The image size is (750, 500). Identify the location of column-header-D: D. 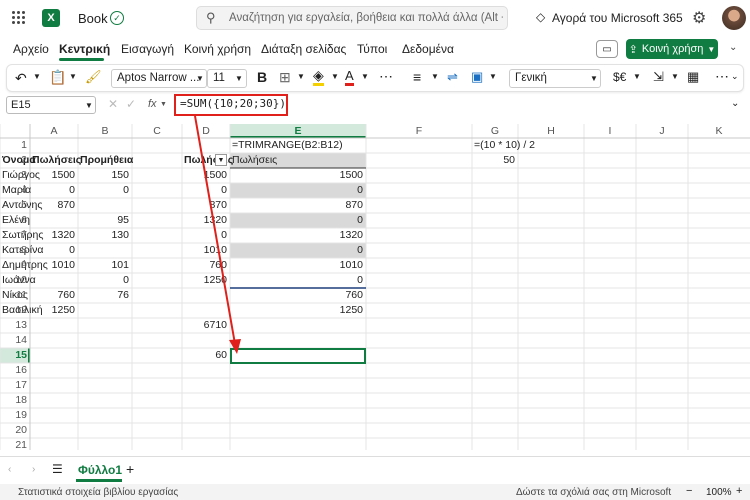
(206, 131).